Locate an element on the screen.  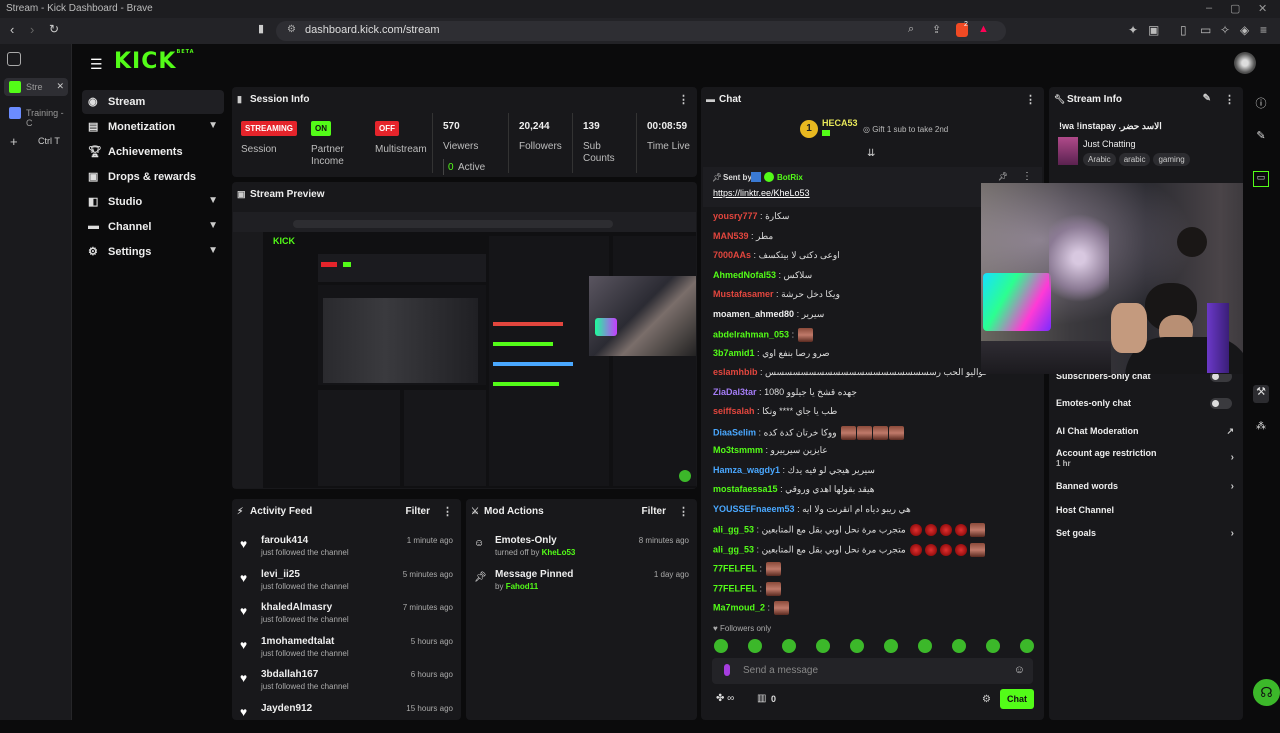
follower-name: levi_ii25 is located at coordinates (280, 574).